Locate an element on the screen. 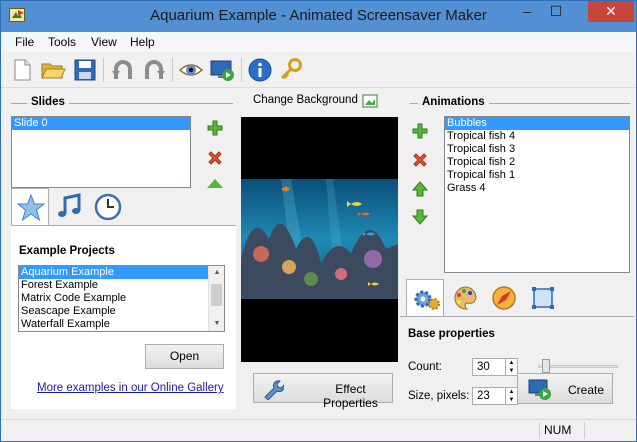 The height and width of the screenshot is (442, 637). tab-base-properties is located at coordinates (425, 298).